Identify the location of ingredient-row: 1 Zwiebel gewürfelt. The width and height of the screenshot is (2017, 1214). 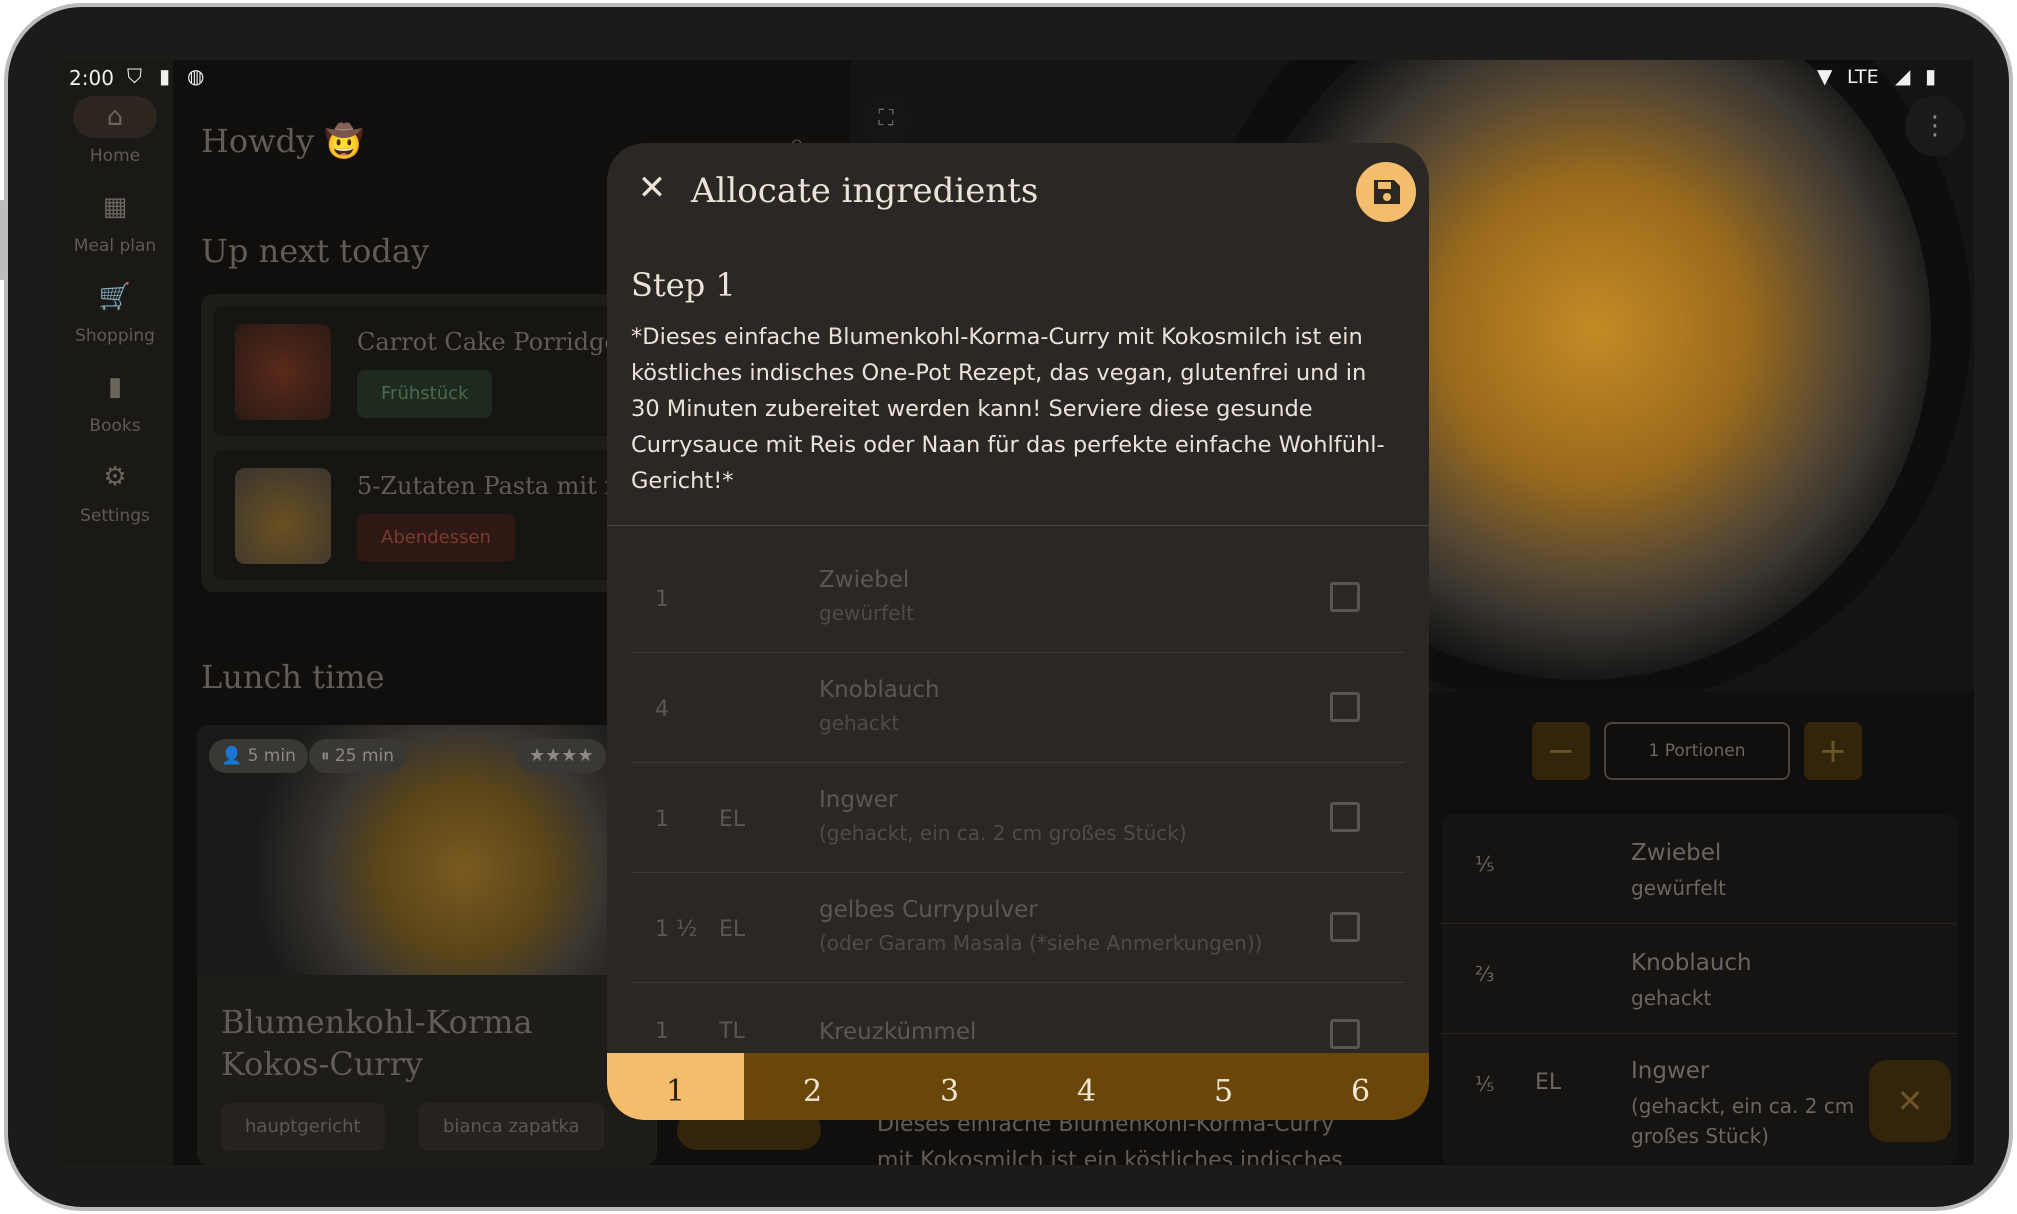
(1018, 598).